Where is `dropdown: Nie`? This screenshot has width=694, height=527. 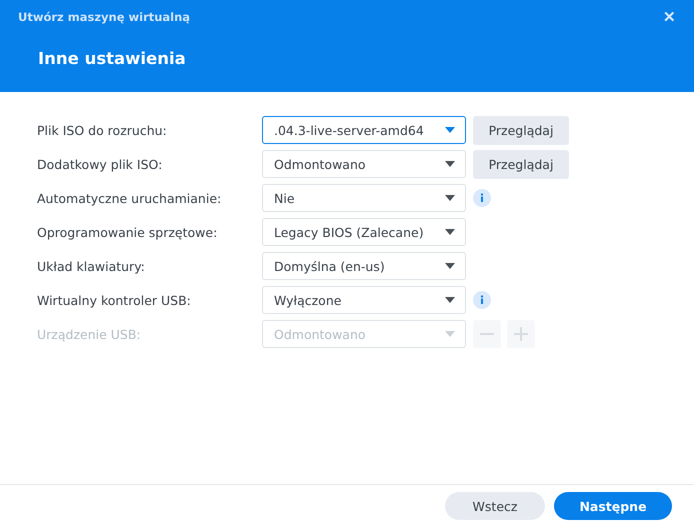
dropdown: Nie is located at coordinates (364, 198).